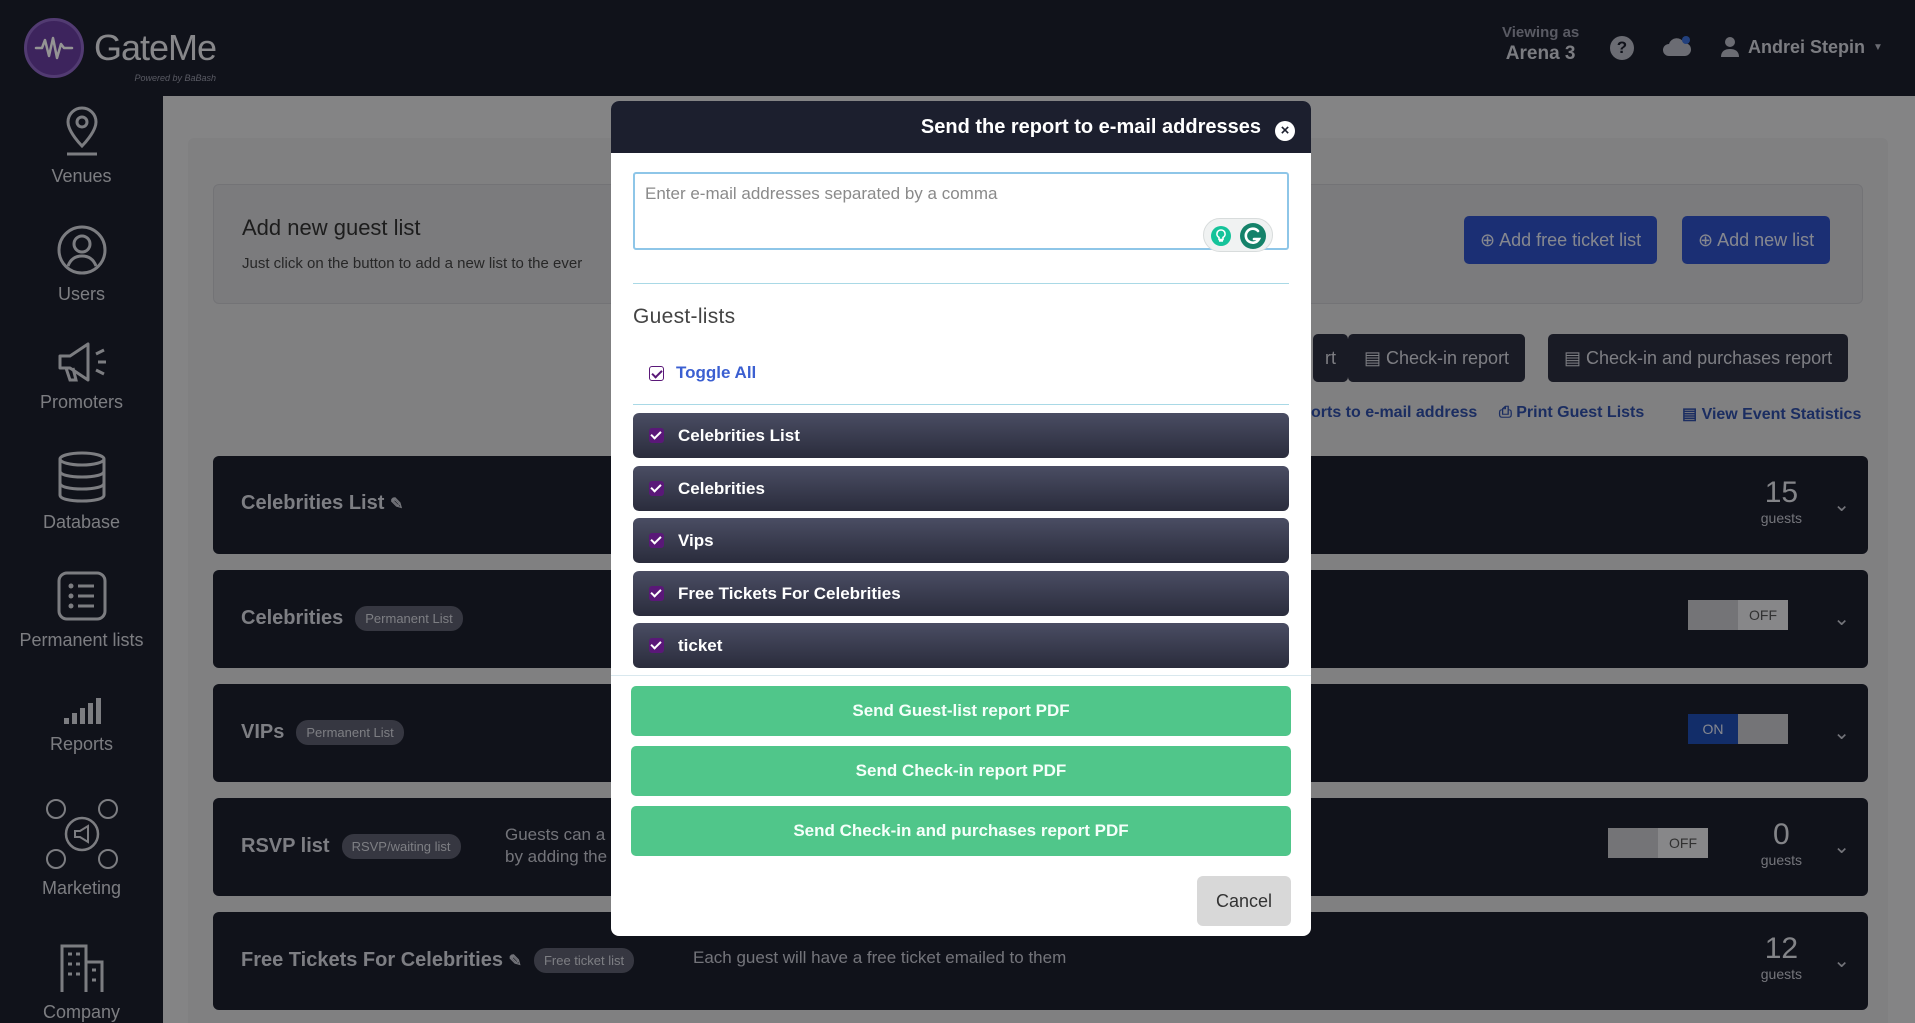 Image resolution: width=1915 pixels, height=1023 pixels. Describe the element at coordinates (961, 711) in the screenshot. I see `send-guestlist-pdf-button: Send Guest-list report PDF` at that location.